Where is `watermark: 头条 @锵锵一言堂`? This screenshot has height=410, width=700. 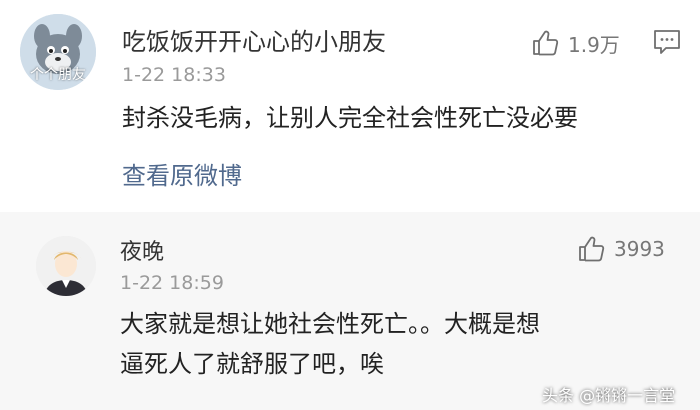
watermark: 头条 @锵锵一言堂 is located at coordinates (609, 395).